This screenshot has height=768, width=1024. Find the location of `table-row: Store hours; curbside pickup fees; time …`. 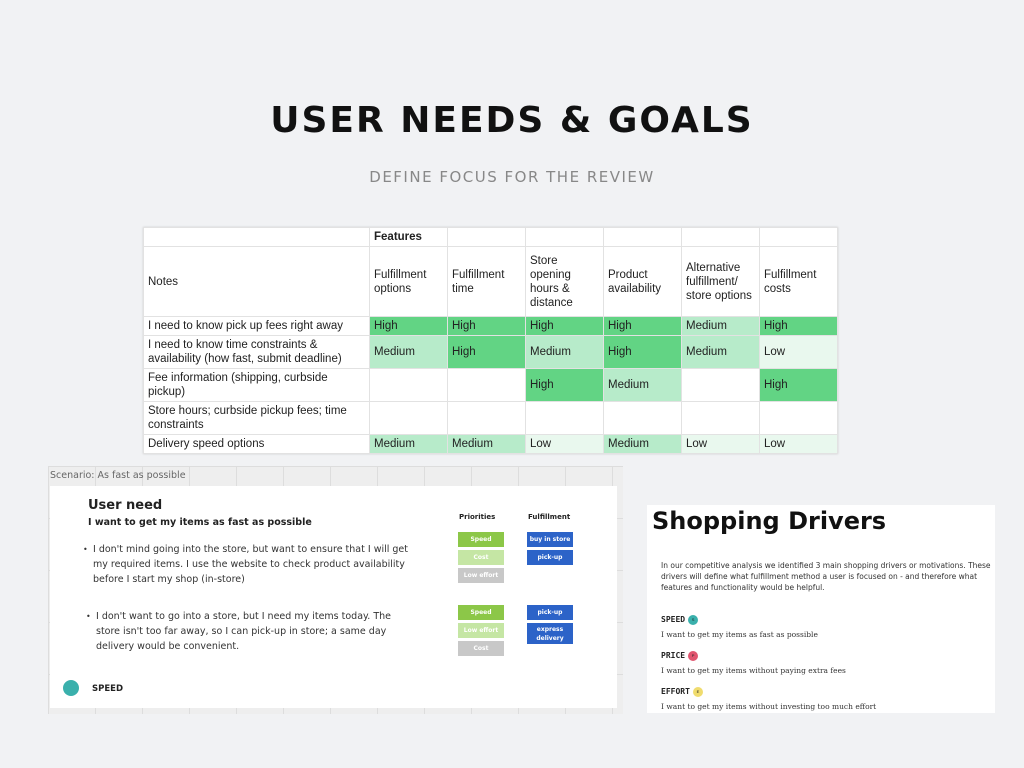

table-row: Store hours; curbside pickup fees; time … is located at coordinates (490, 418).